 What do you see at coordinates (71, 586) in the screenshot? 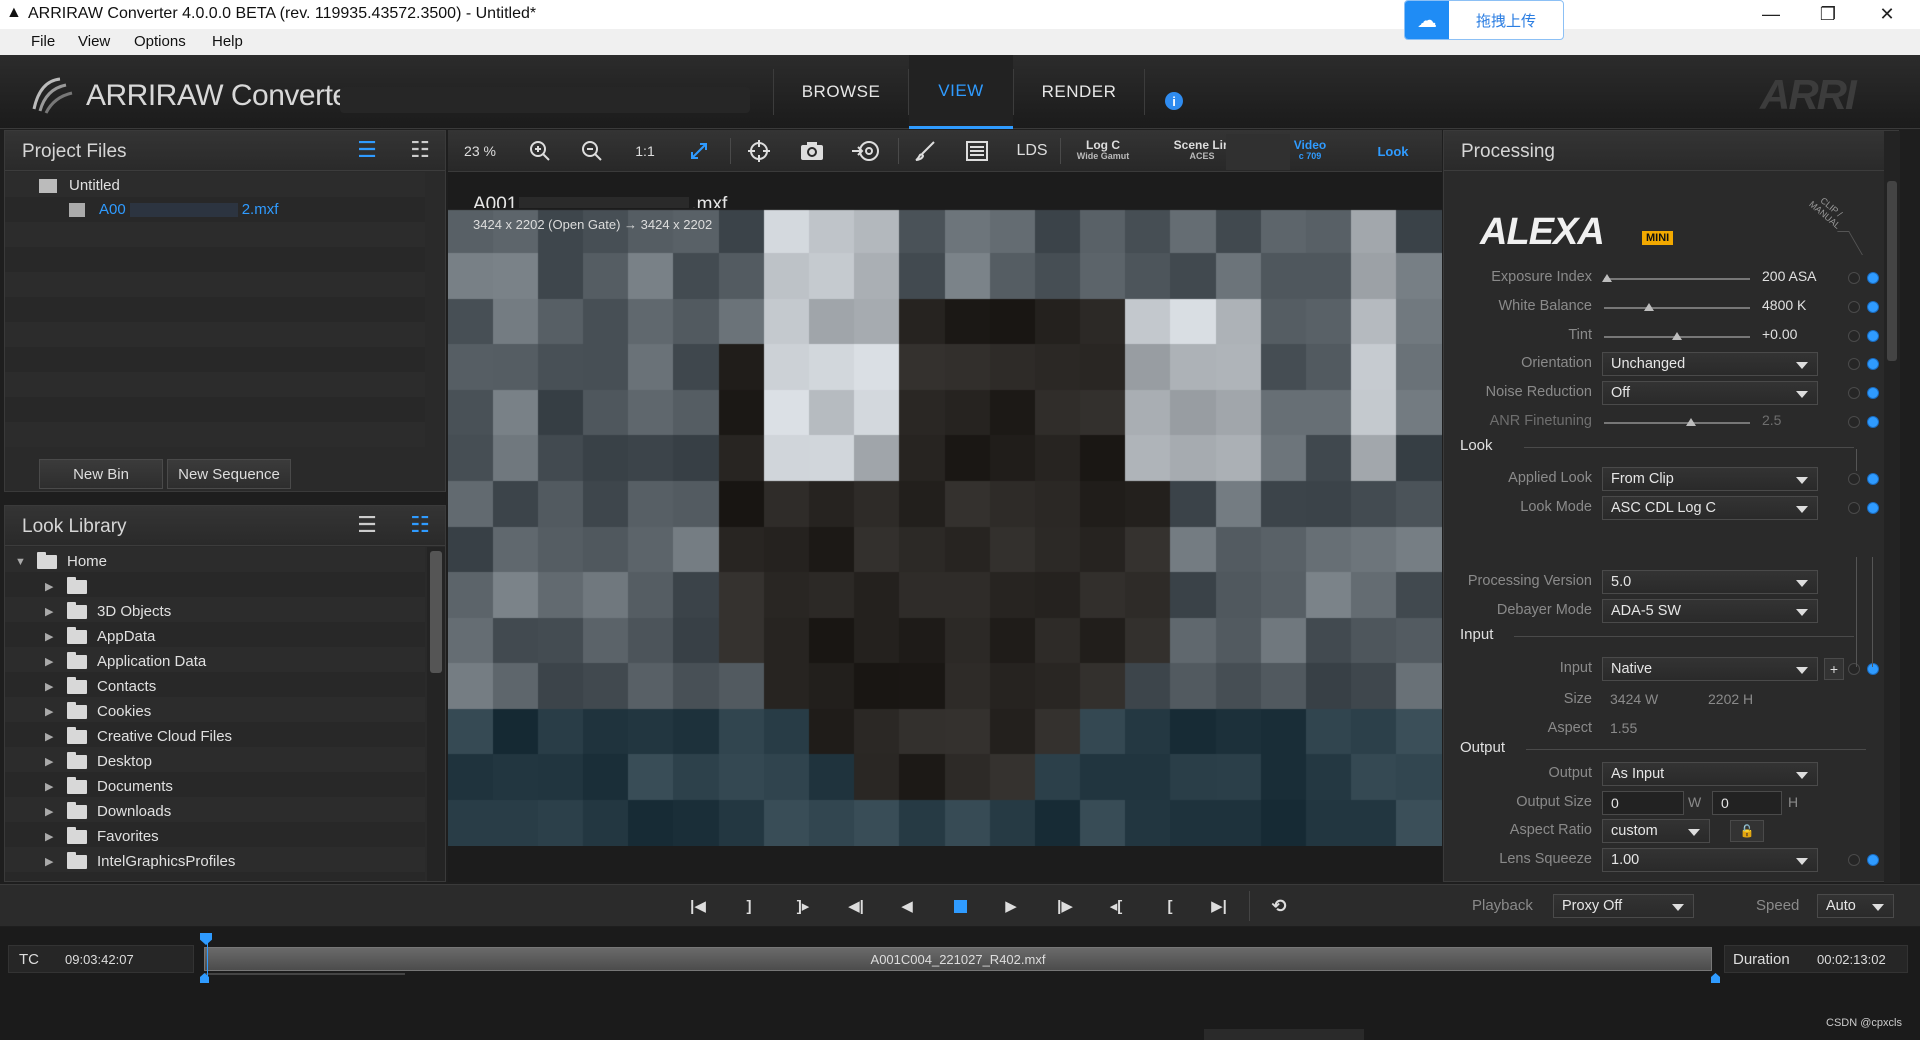
I see `tree-item-folder: ▶` at bounding box center [71, 586].